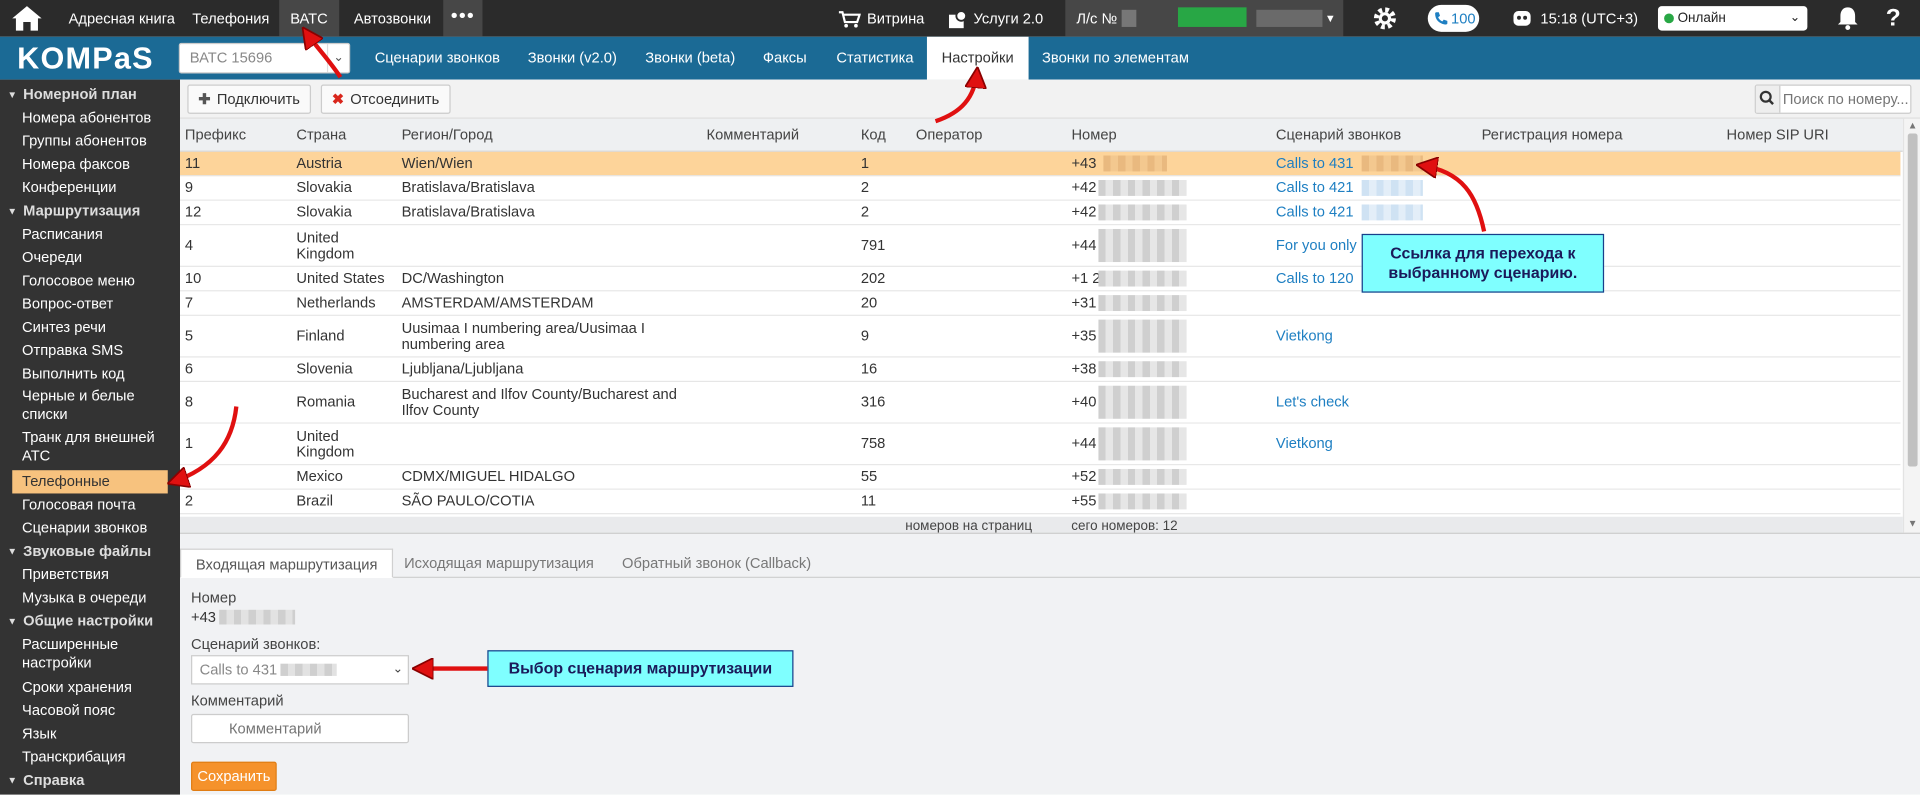 Image resolution: width=1920 pixels, height=795 pixels. What do you see at coordinates (90, 505) in the screenshot?
I see `sidebar-item-voicemail: Голосовая почта` at bounding box center [90, 505].